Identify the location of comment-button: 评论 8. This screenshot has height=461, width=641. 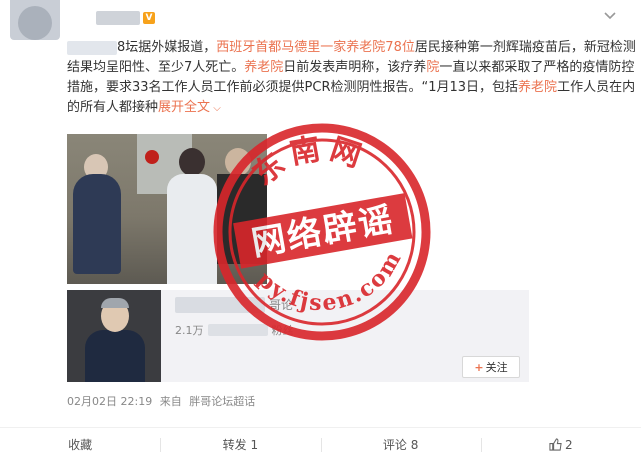
(400, 444).